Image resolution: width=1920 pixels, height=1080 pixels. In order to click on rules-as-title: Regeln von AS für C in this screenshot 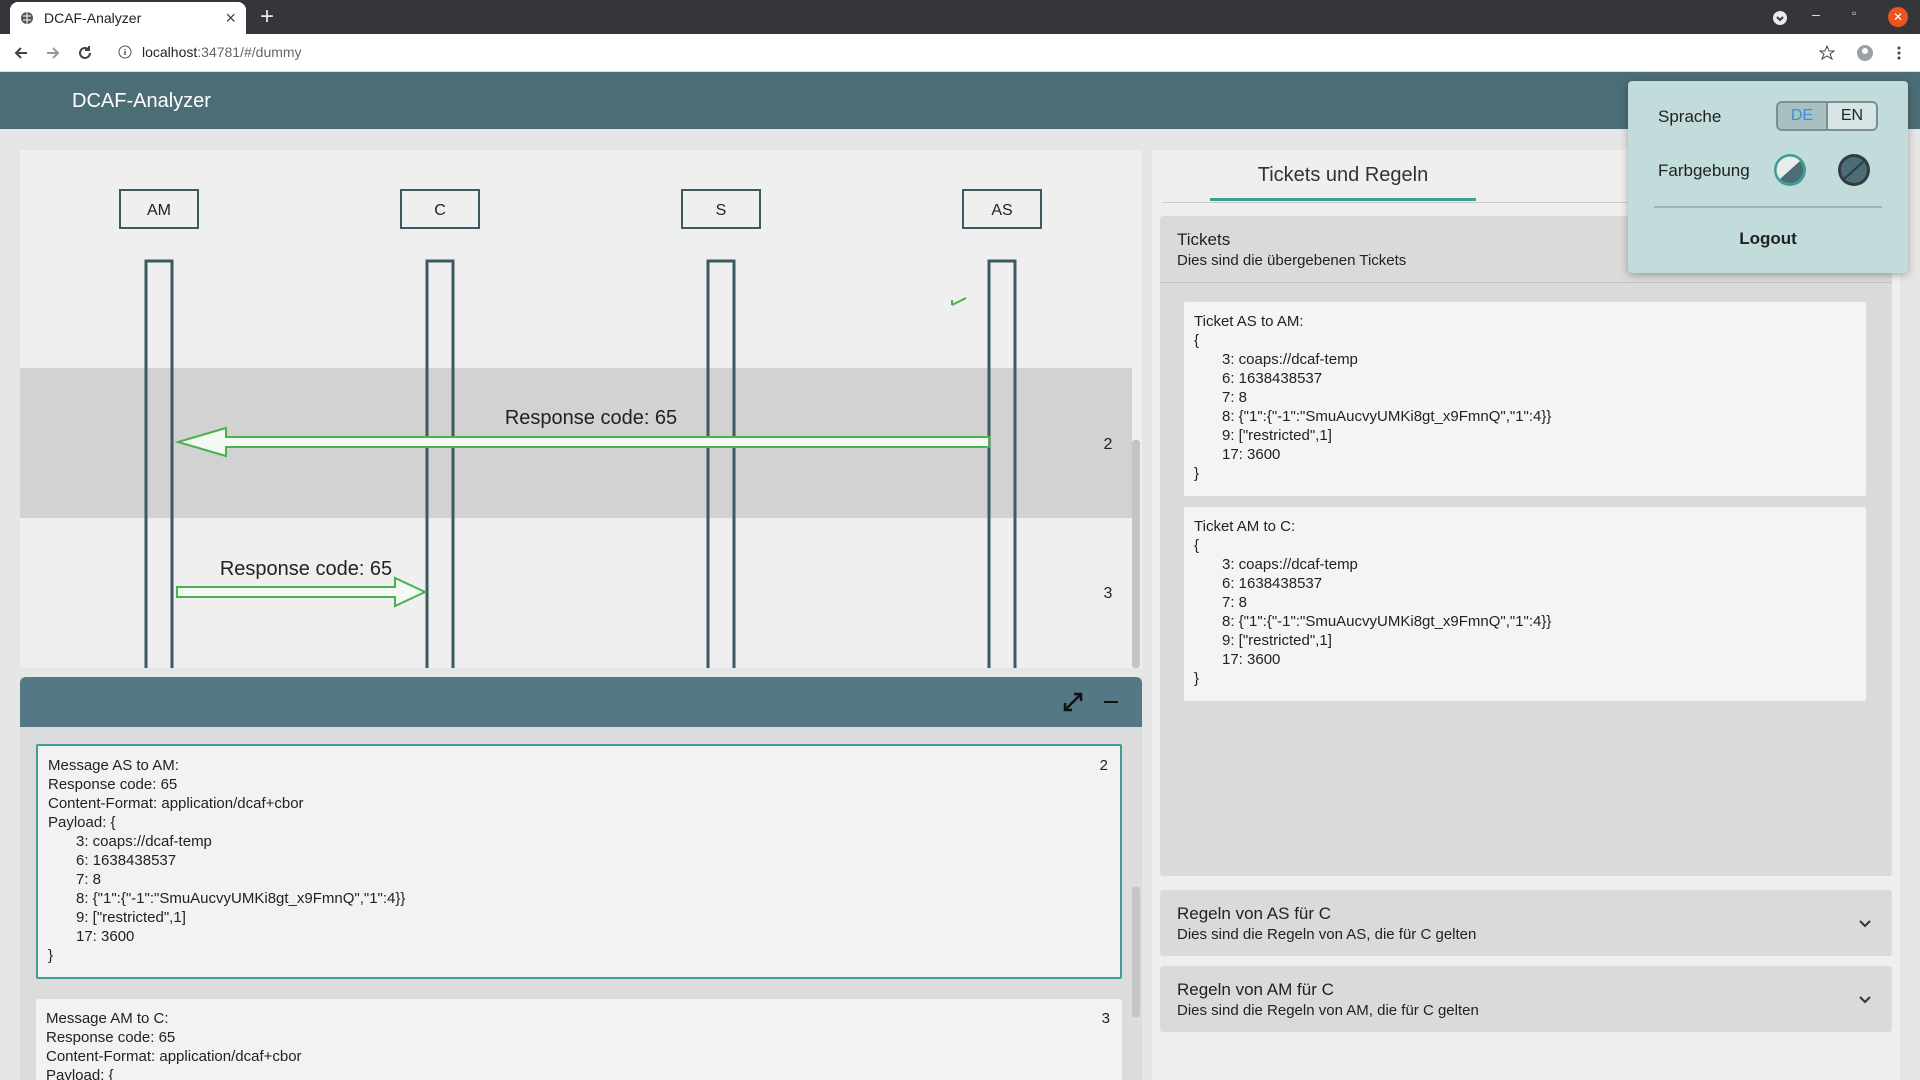, I will do `click(1254, 913)`.